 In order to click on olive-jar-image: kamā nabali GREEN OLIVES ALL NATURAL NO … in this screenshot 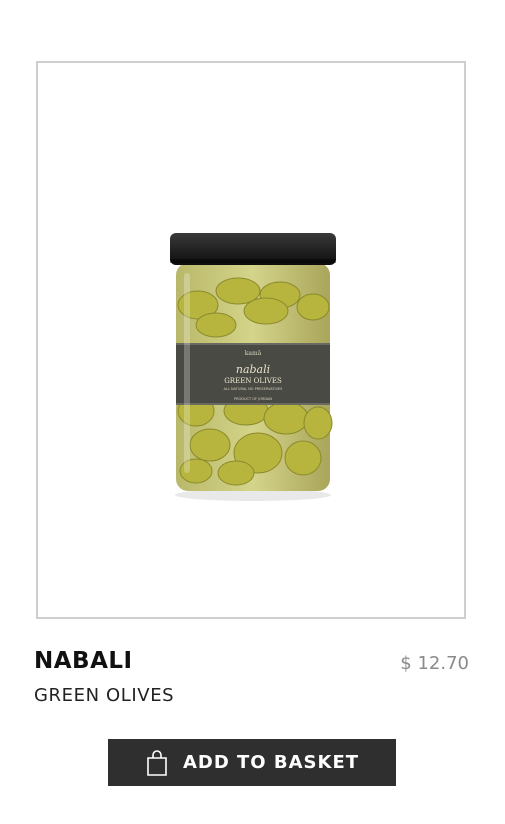, I will do `click(253, 367)`.